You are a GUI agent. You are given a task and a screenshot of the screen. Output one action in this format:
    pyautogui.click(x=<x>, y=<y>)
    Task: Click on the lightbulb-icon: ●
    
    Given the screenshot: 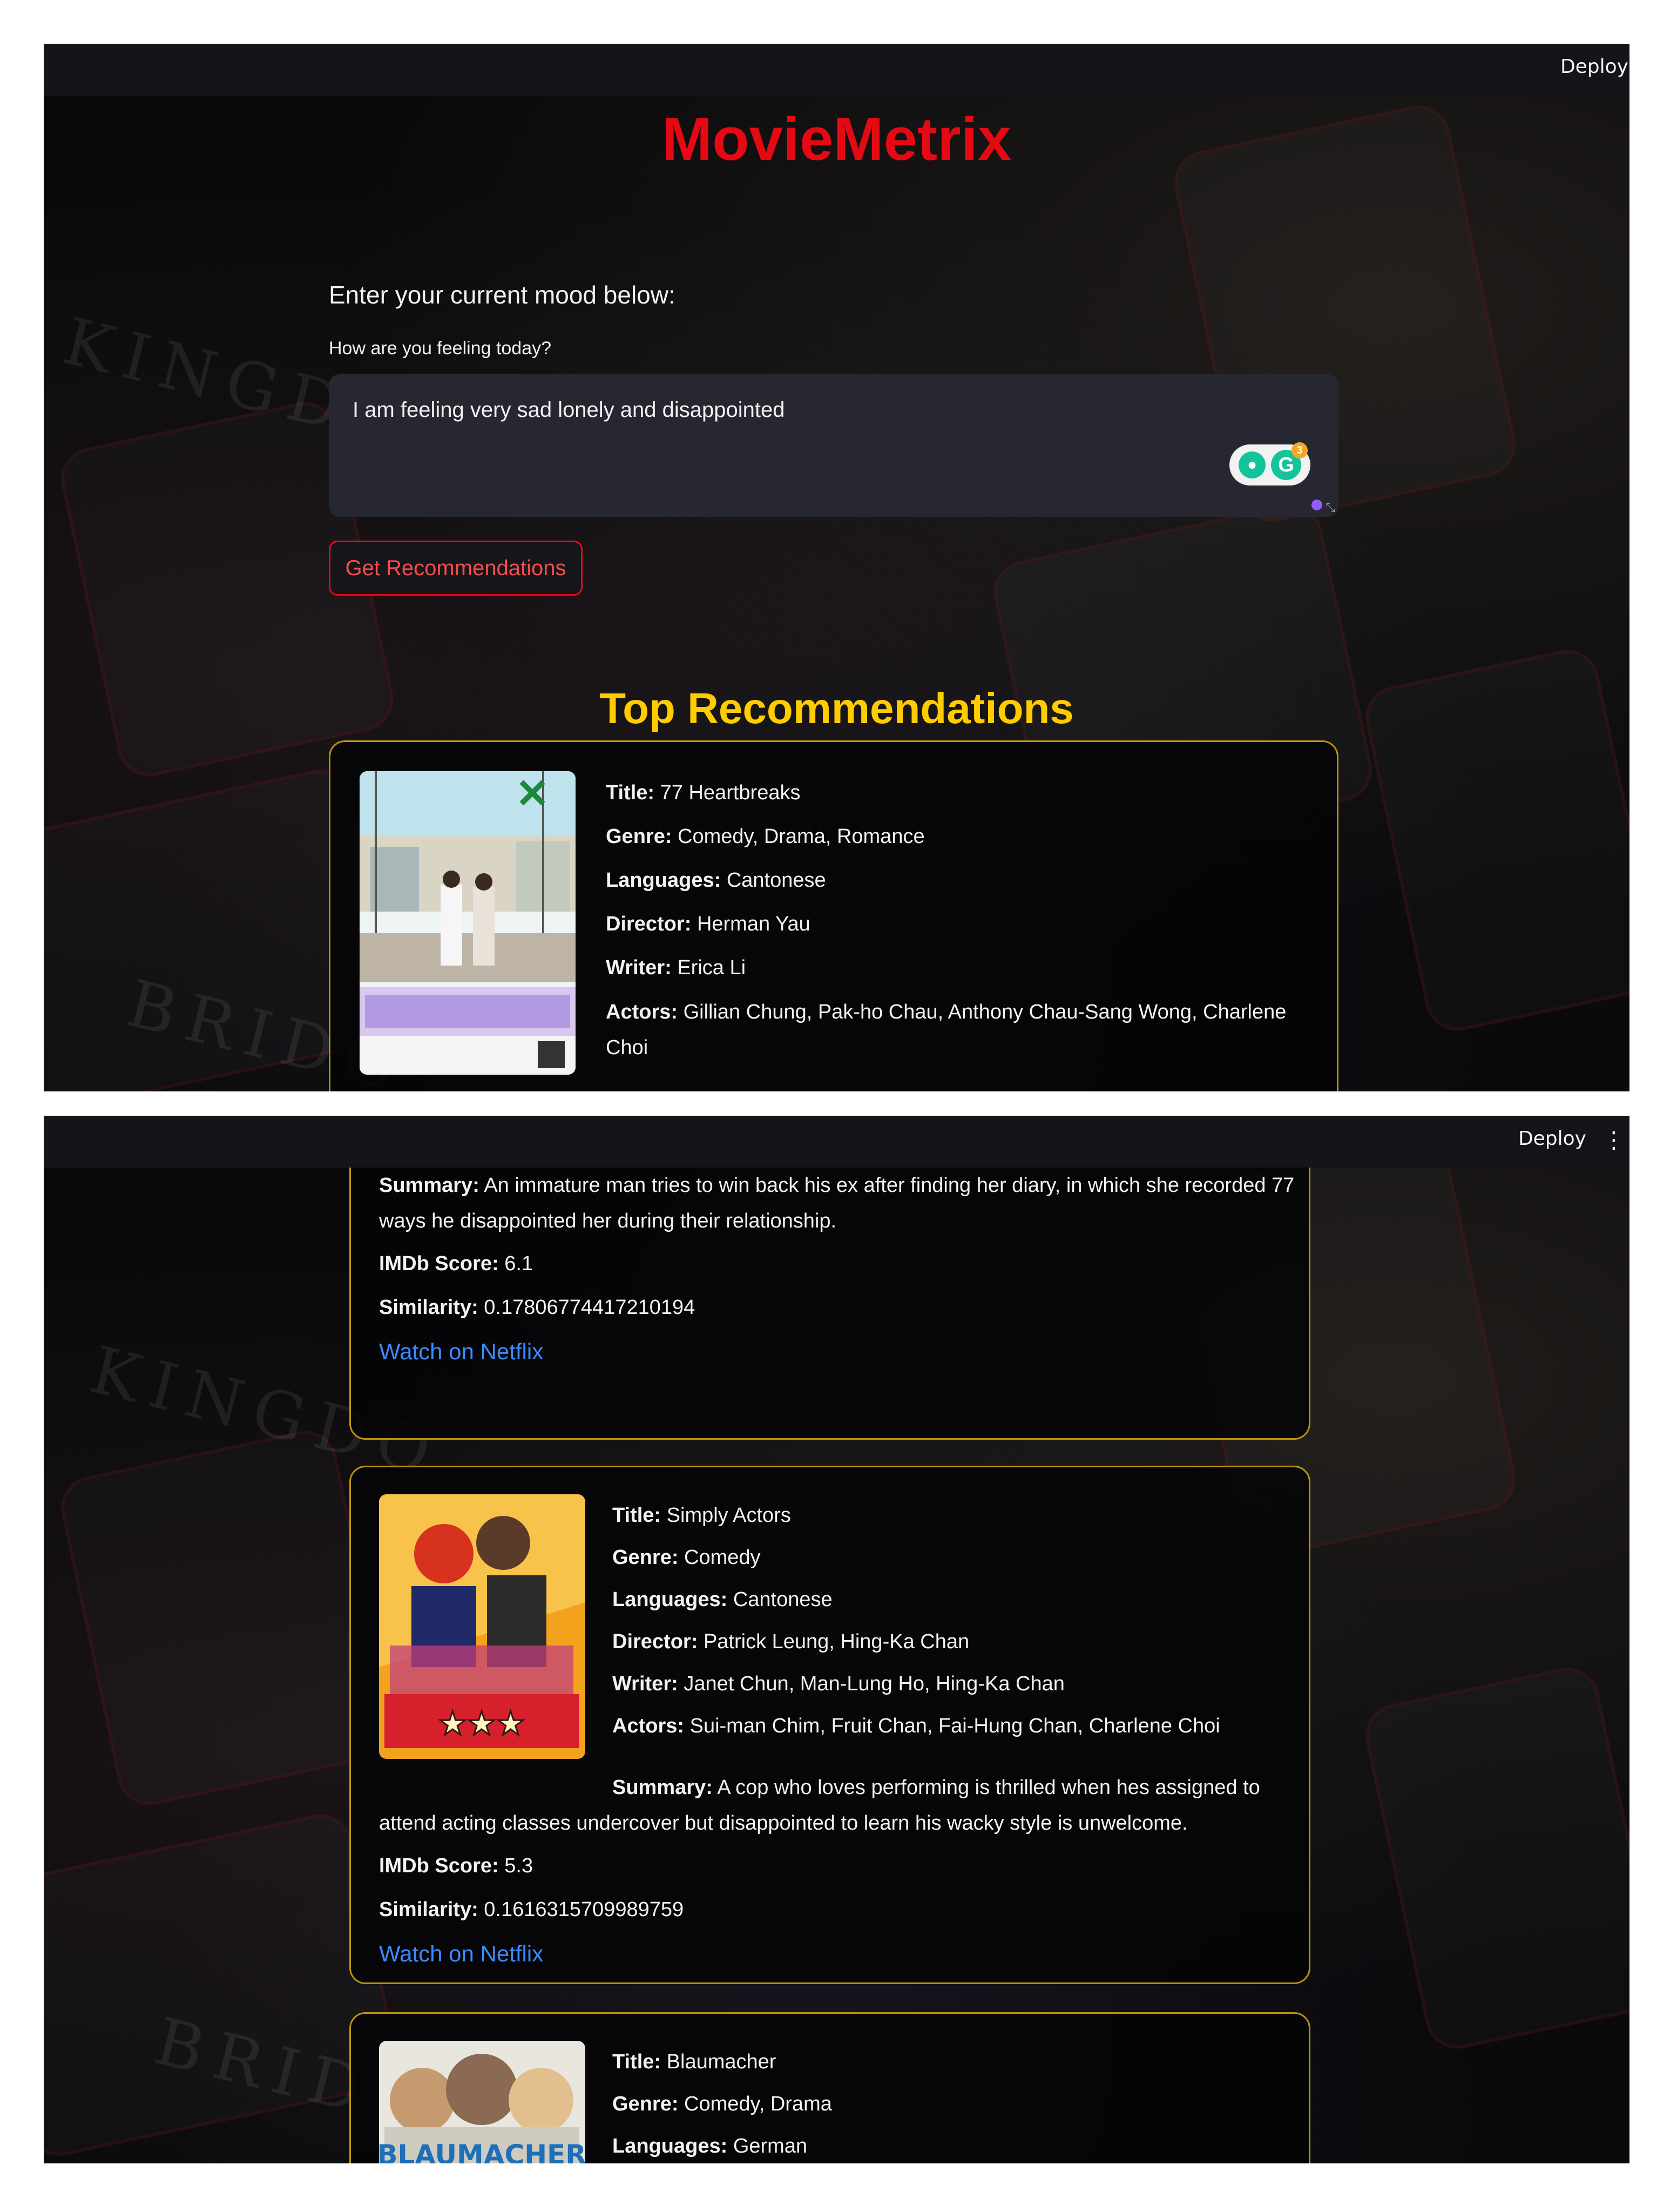 What is the action you would take?
    pyautogui.click(x=1253, y=464)
    